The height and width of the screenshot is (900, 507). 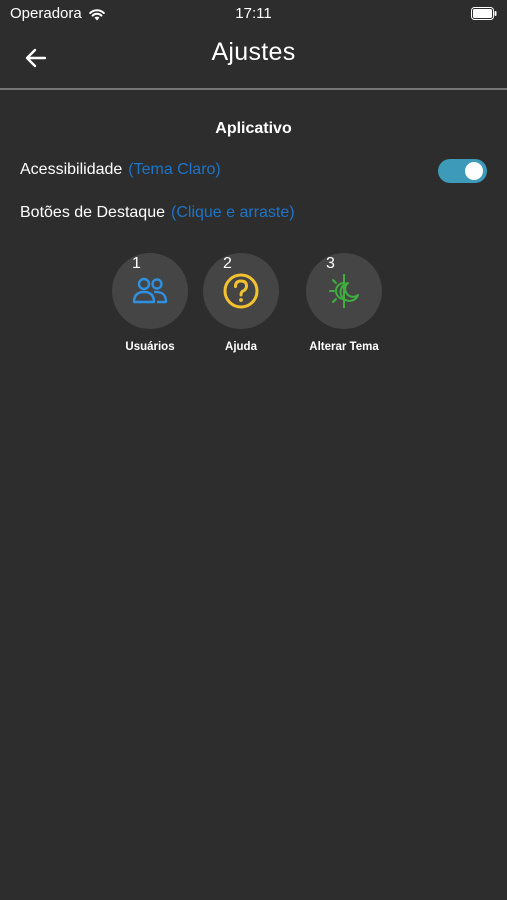 I want to click on shortcut-label: Usuários, so click(x=150, y=347).